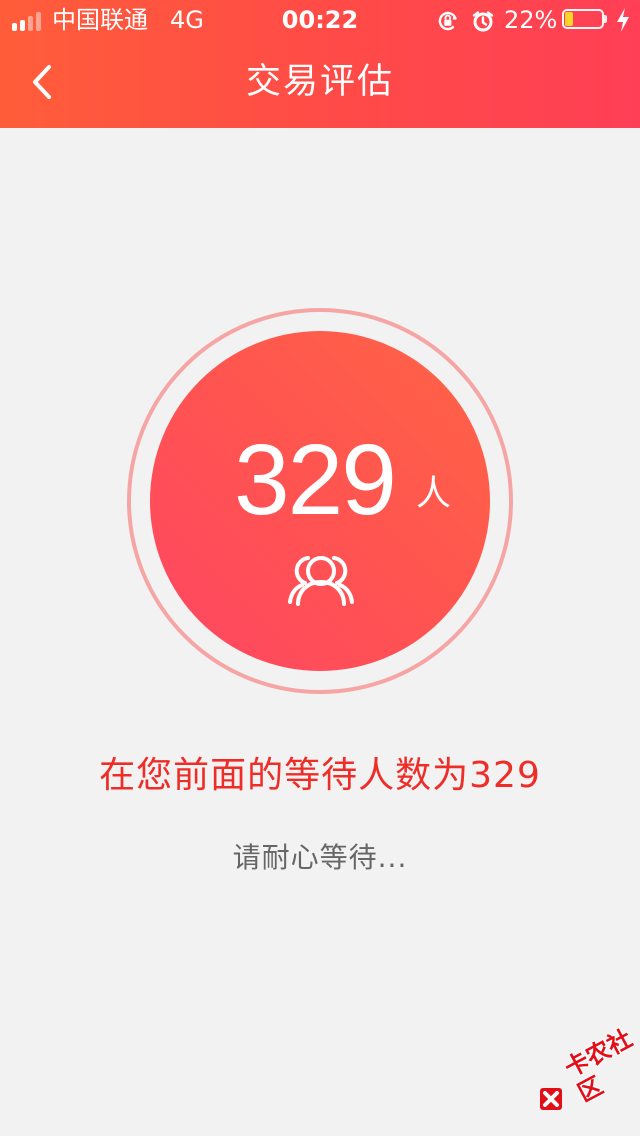 The width and height of the screenshot is (640, 1136). Describe the element at coordinates (551, 1099) in the screenshot. I see `watermark-logo-icon` at that location.